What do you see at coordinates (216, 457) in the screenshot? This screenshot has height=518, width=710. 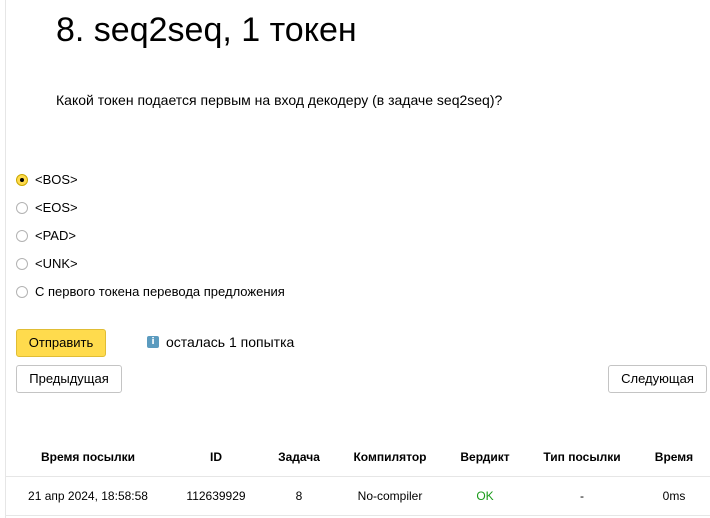 I see `column-header-id: ID` at bounding box center [216, 457].